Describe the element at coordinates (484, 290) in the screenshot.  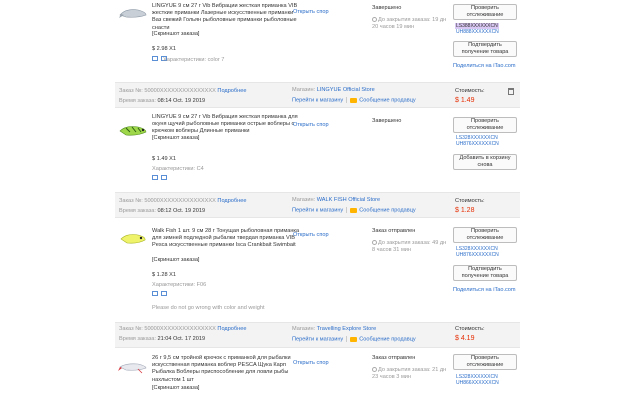
I see `share-link-2: Поделиться на iTao.com` at that location.